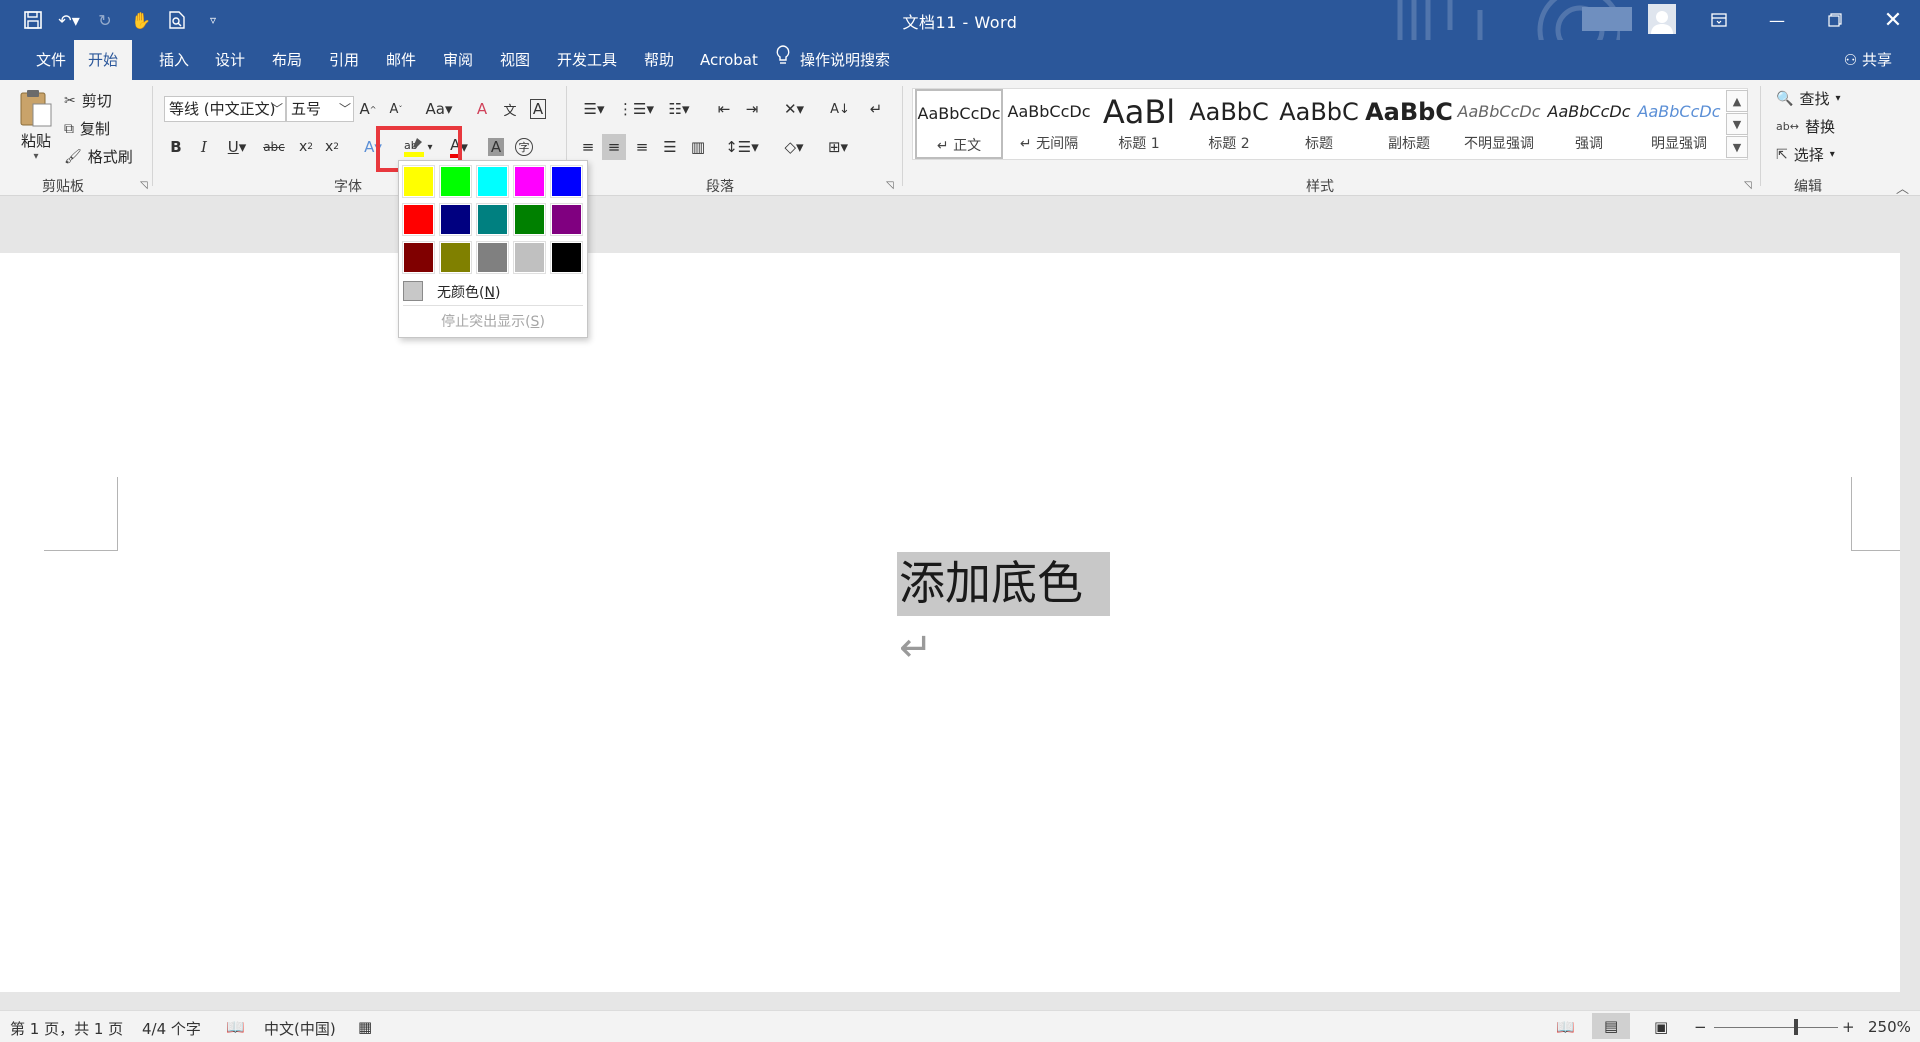 Image resolution: width=1920 pixels, height=1042 pixels. I want to click on format-painter-button: 🖌 格式刷, so click(98, 156).